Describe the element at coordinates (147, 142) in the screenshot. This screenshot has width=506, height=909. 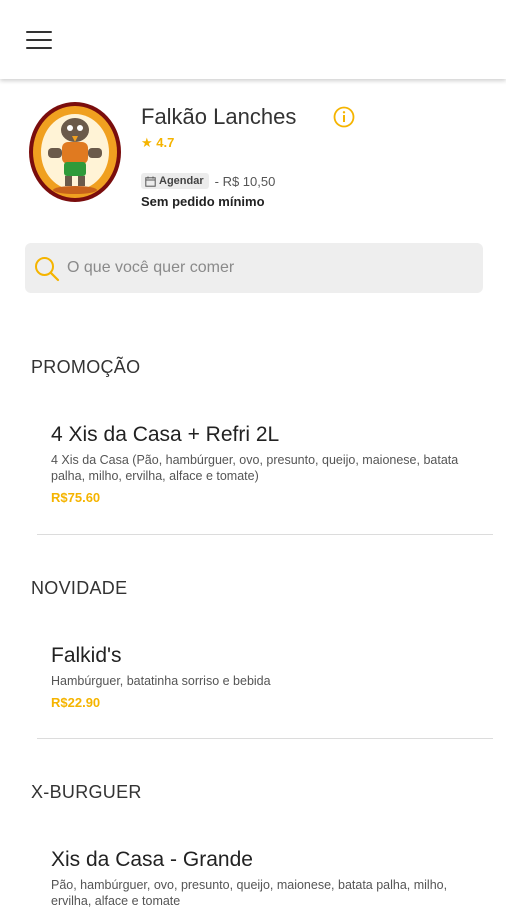
I see `star-icon: ★` at that location.